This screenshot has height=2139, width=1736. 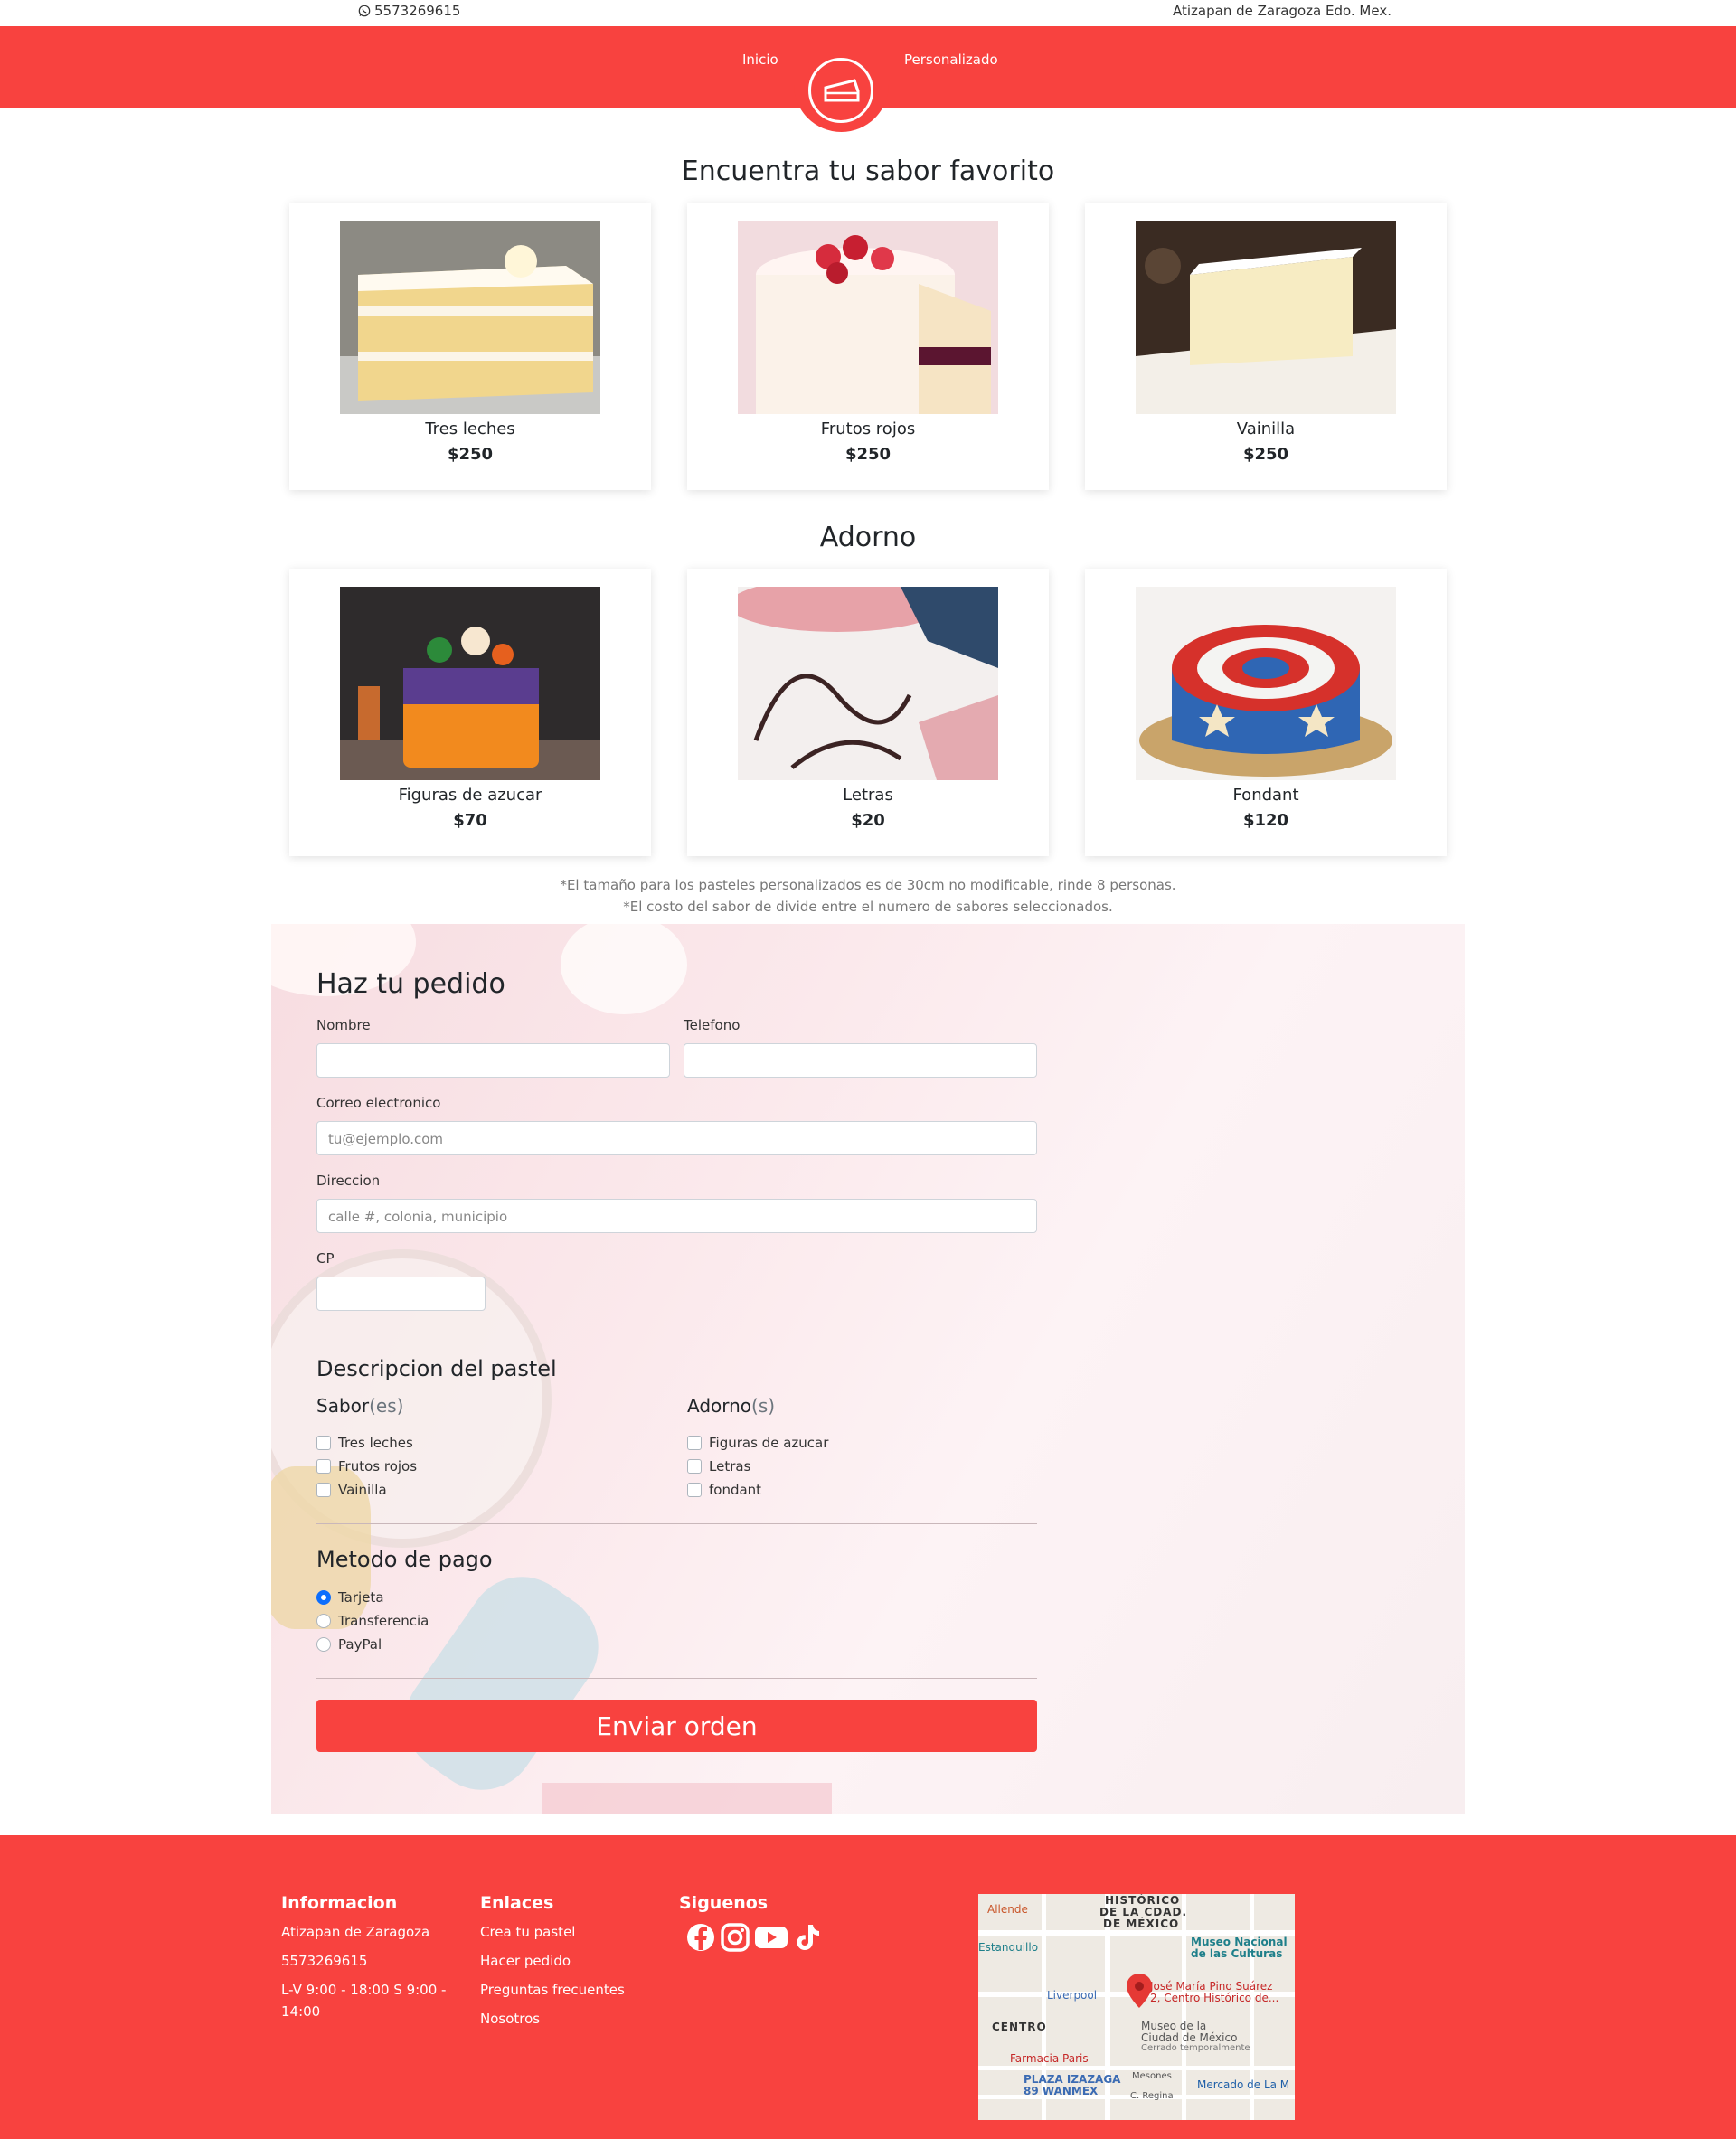 I want to click on map-label: 89 WANMEX, so click(x=1061, y=2091).